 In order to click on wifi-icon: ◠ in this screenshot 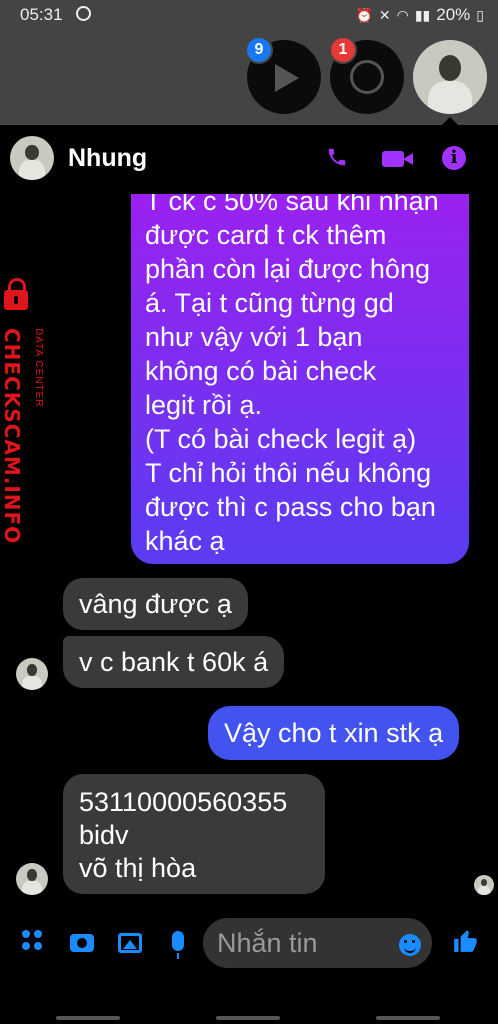, I will do `click(402, 14)`.